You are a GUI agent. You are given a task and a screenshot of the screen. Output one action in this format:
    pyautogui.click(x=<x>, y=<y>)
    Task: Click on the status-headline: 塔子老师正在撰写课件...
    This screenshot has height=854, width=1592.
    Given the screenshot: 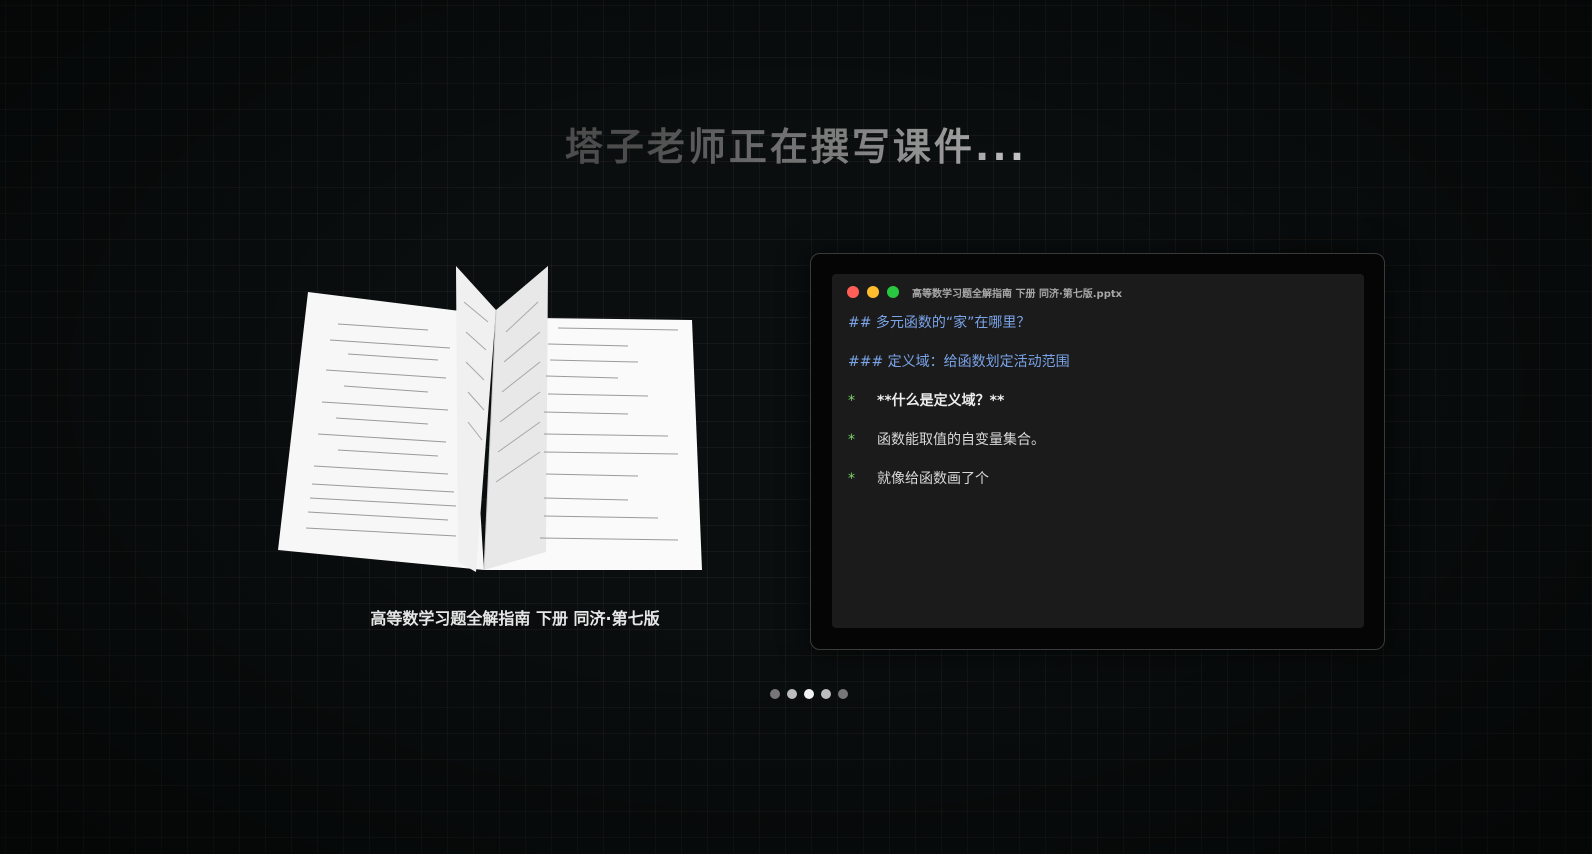 What is the action you would take?
    pyautogui.click(x=796, y=143)
    